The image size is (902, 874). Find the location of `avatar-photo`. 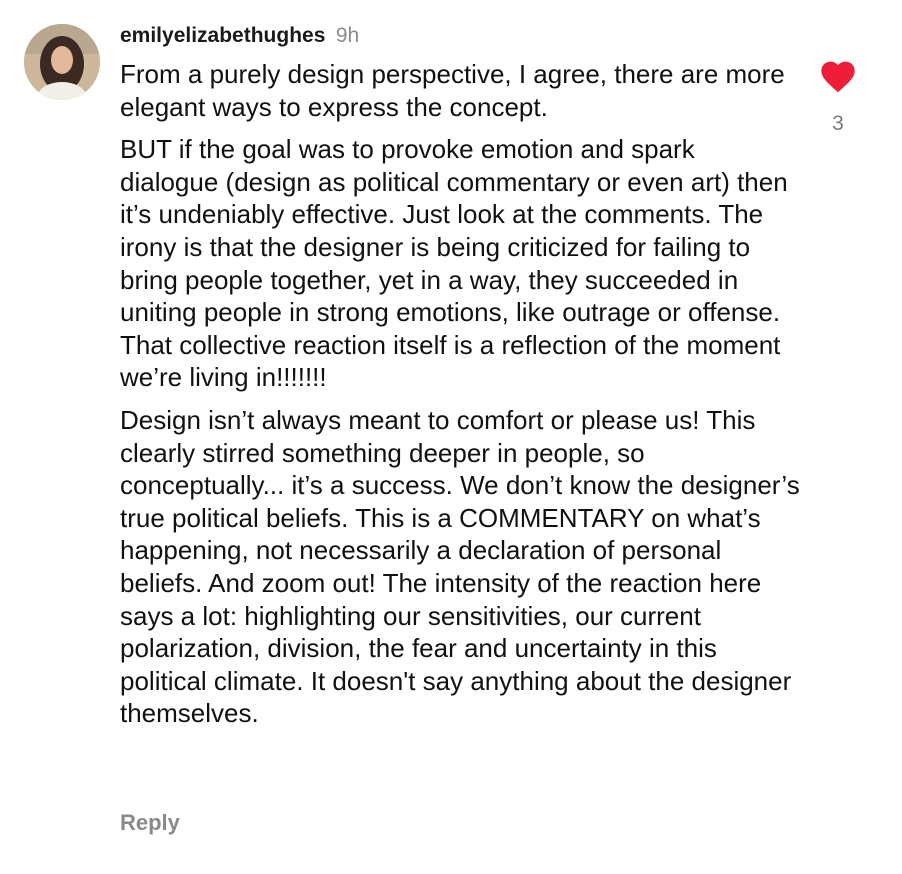

avatar-photo is located at coordinates (62, 62).